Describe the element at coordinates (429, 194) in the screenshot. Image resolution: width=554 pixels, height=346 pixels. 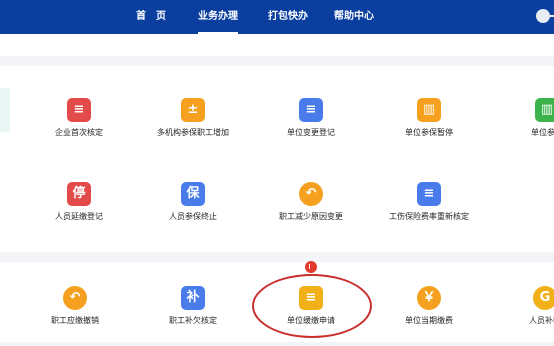
I see `injury-rate-icon: ≡` at that location.